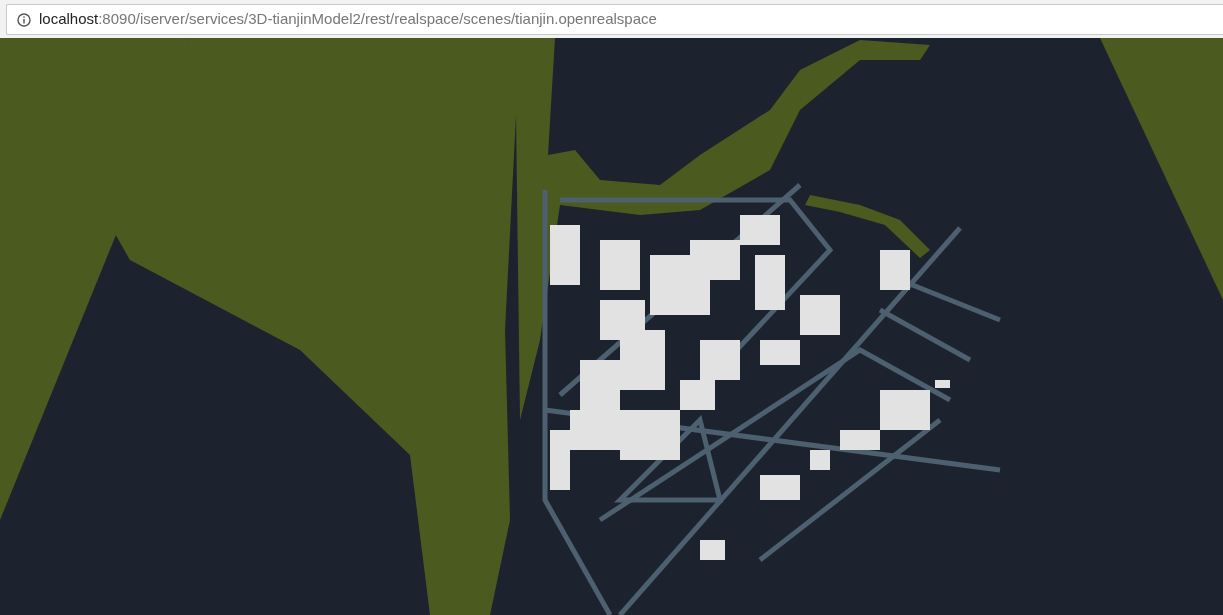 This screenshot has width=1223, height=615. What do you see at coordinates (348, 19) in the screenshot?
I see `url-text: localhost:8090/iserver/services/3D-tianjinModel2/rest/realspace/scenes/tianjin.openrealspace` at bounding box center [348, 19].